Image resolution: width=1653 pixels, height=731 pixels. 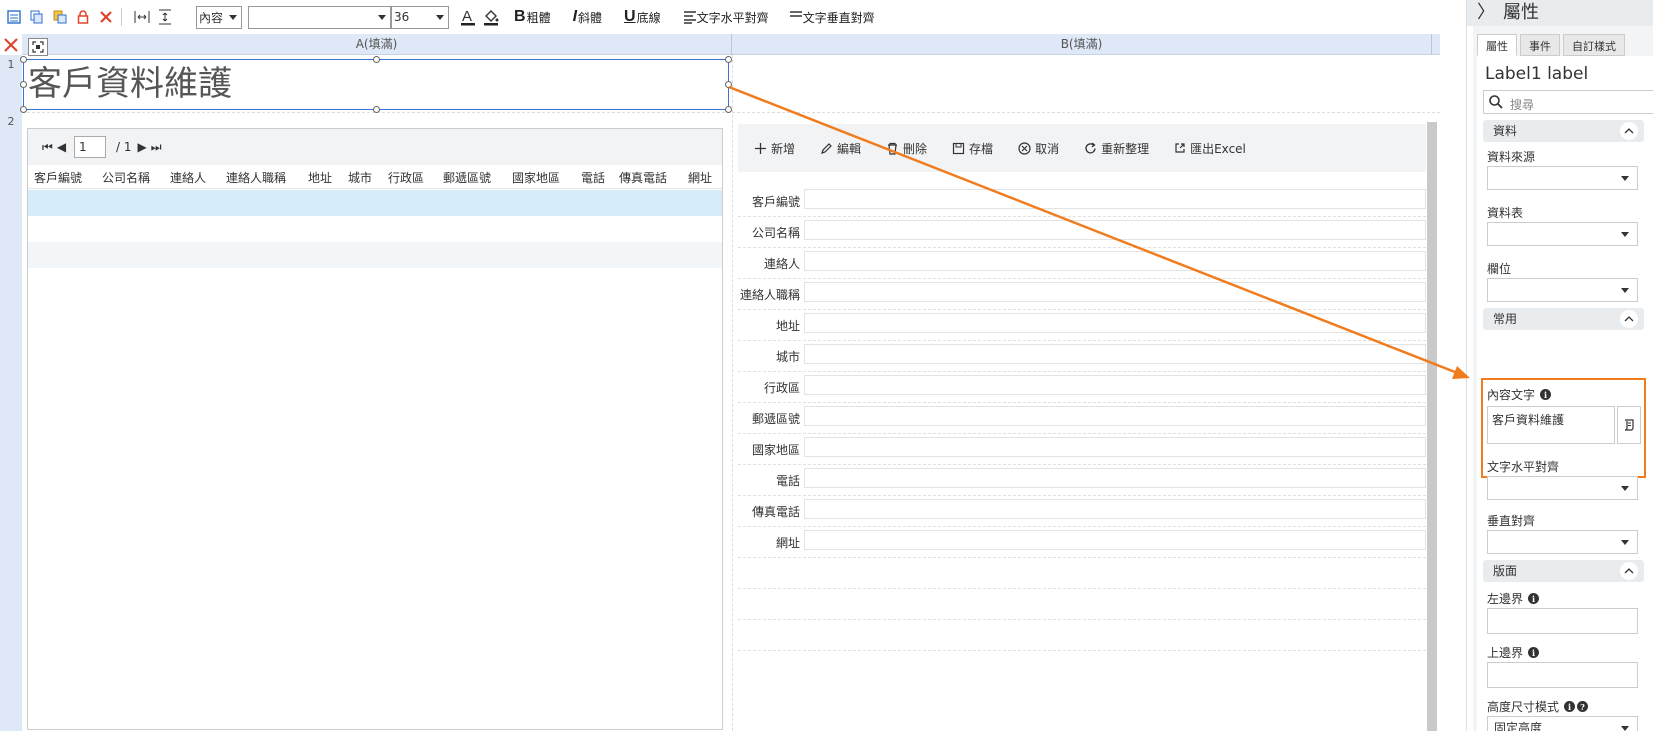 What do you see at coordinates (1563, 319) in the screenshot?
I see `section-common: 常用` at bounding box center [1563, 319].